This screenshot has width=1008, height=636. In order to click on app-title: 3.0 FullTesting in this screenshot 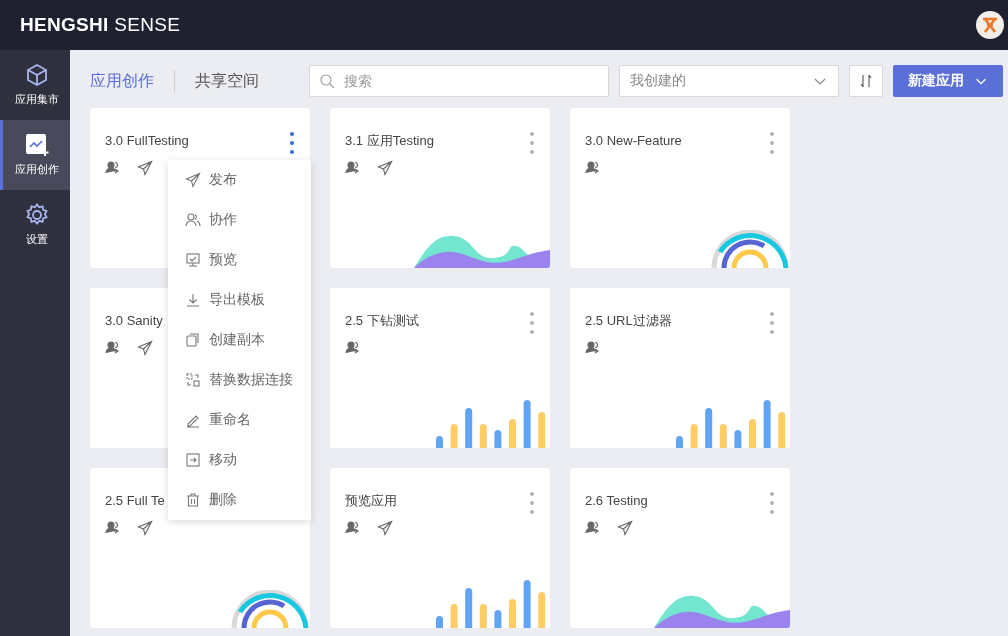, I will do `click(147, 141)`.